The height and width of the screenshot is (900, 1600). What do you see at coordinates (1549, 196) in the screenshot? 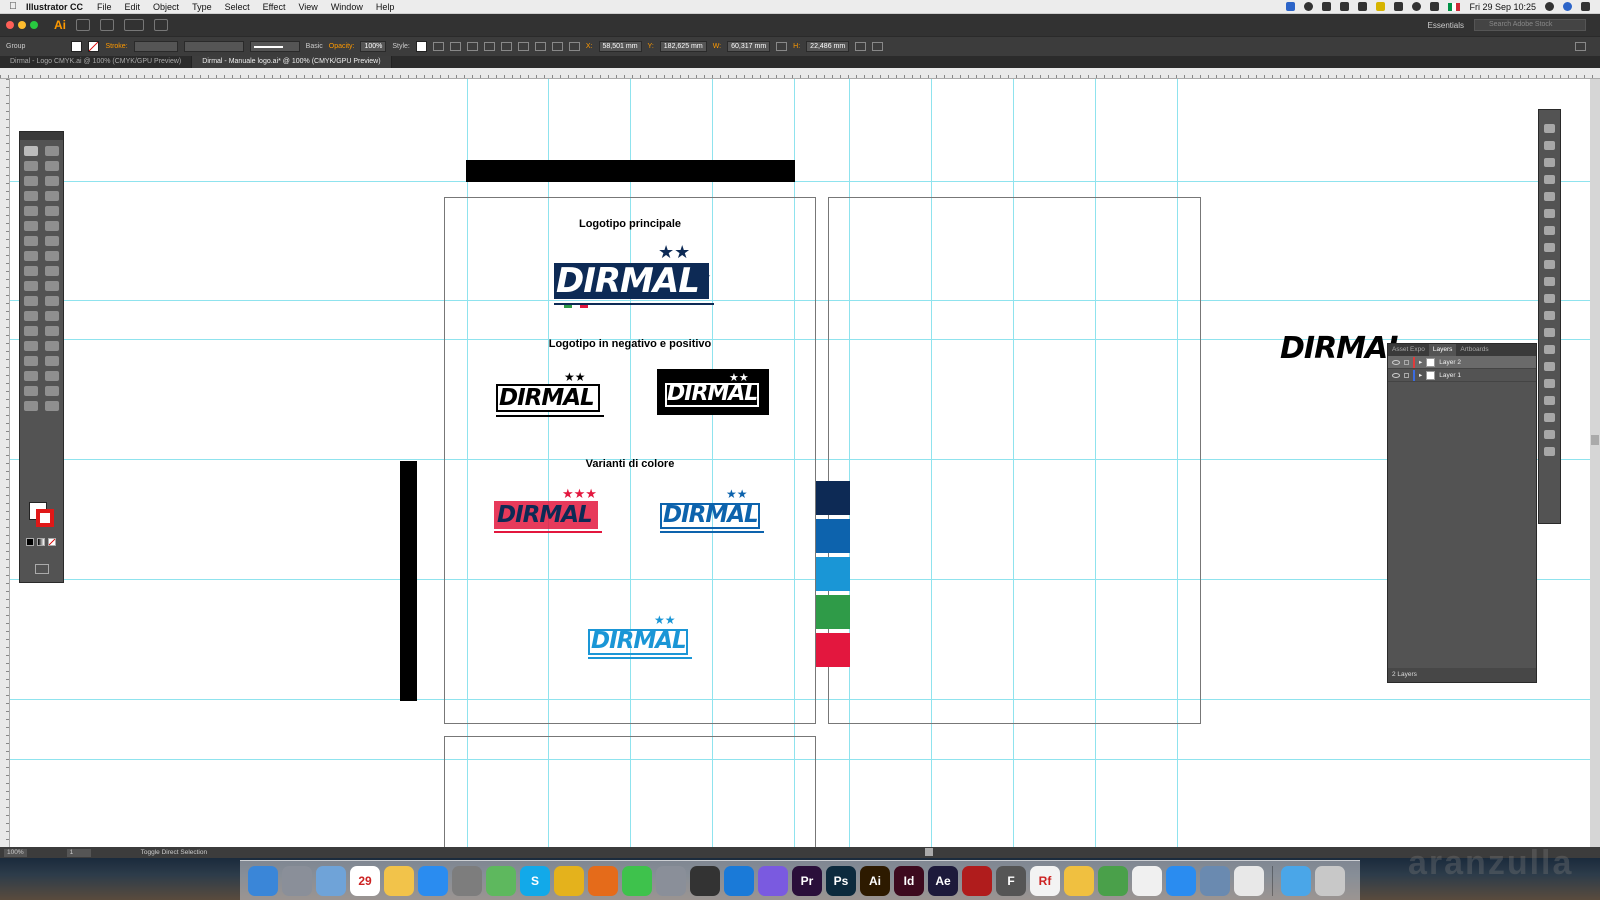
I see `symbols-panel-icon` at bounding box center [1549, 196].